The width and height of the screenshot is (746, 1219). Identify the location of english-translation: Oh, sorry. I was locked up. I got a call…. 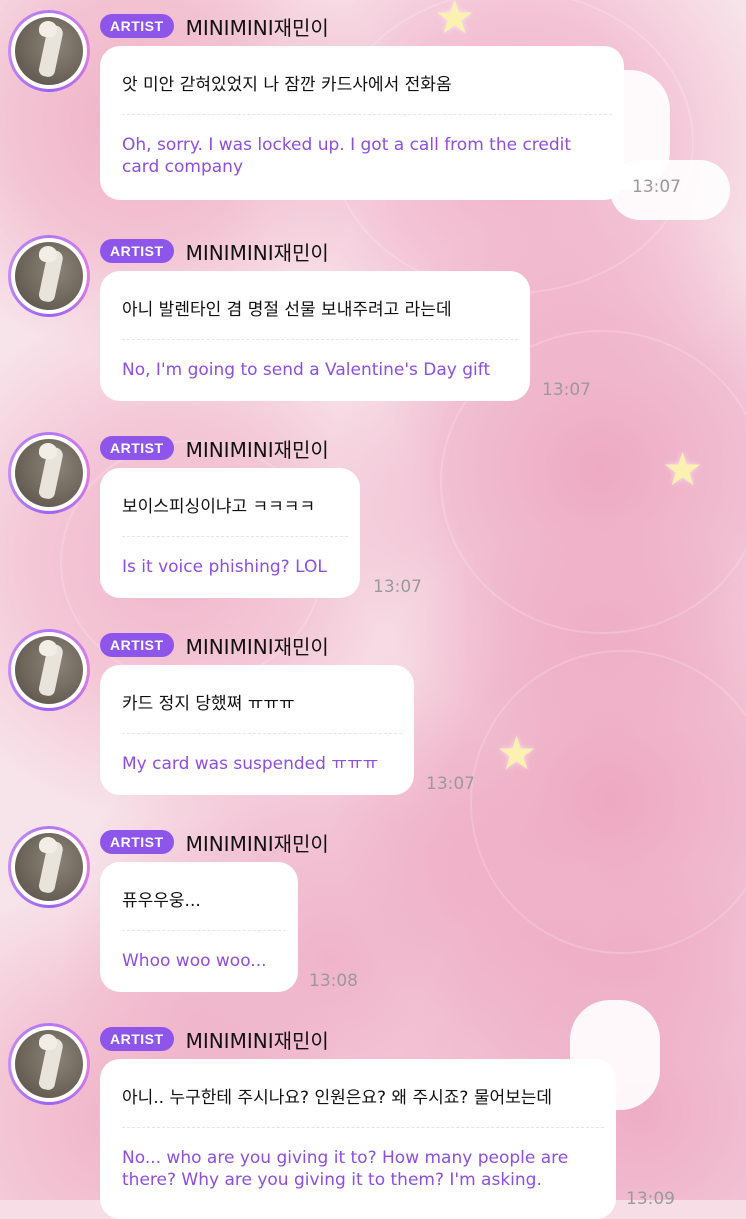
(347, 156).